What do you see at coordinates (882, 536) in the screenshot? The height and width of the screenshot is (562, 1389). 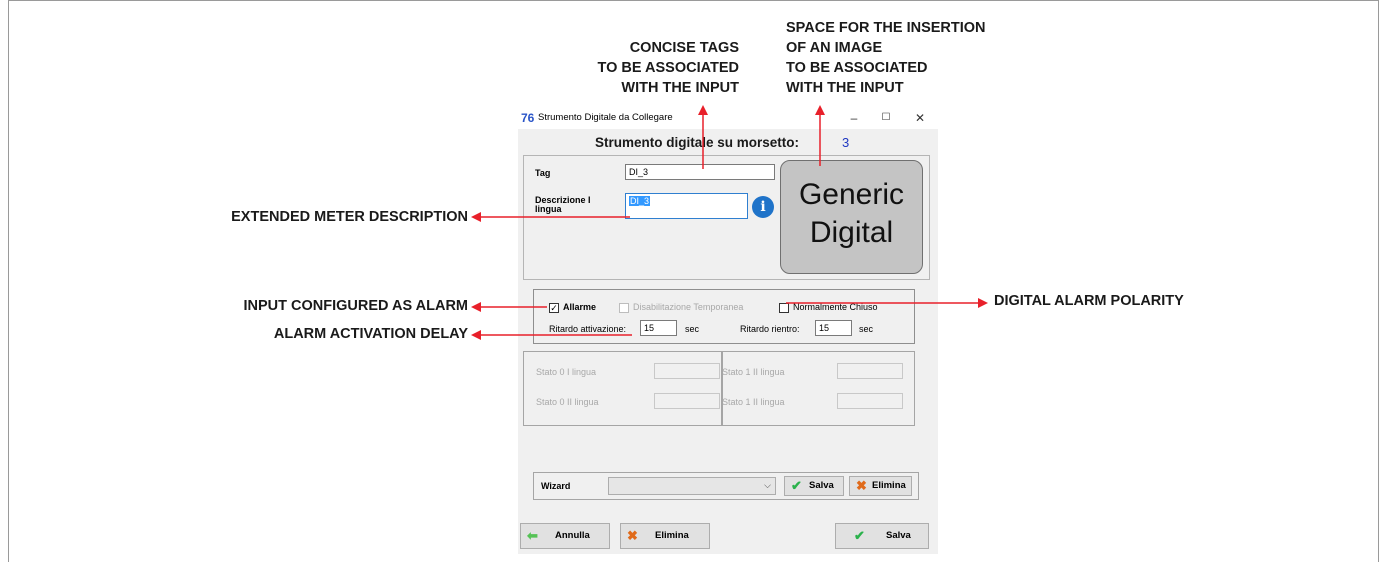 I see `salva-button: ✔ Salva` at bounding box center [882, 536].